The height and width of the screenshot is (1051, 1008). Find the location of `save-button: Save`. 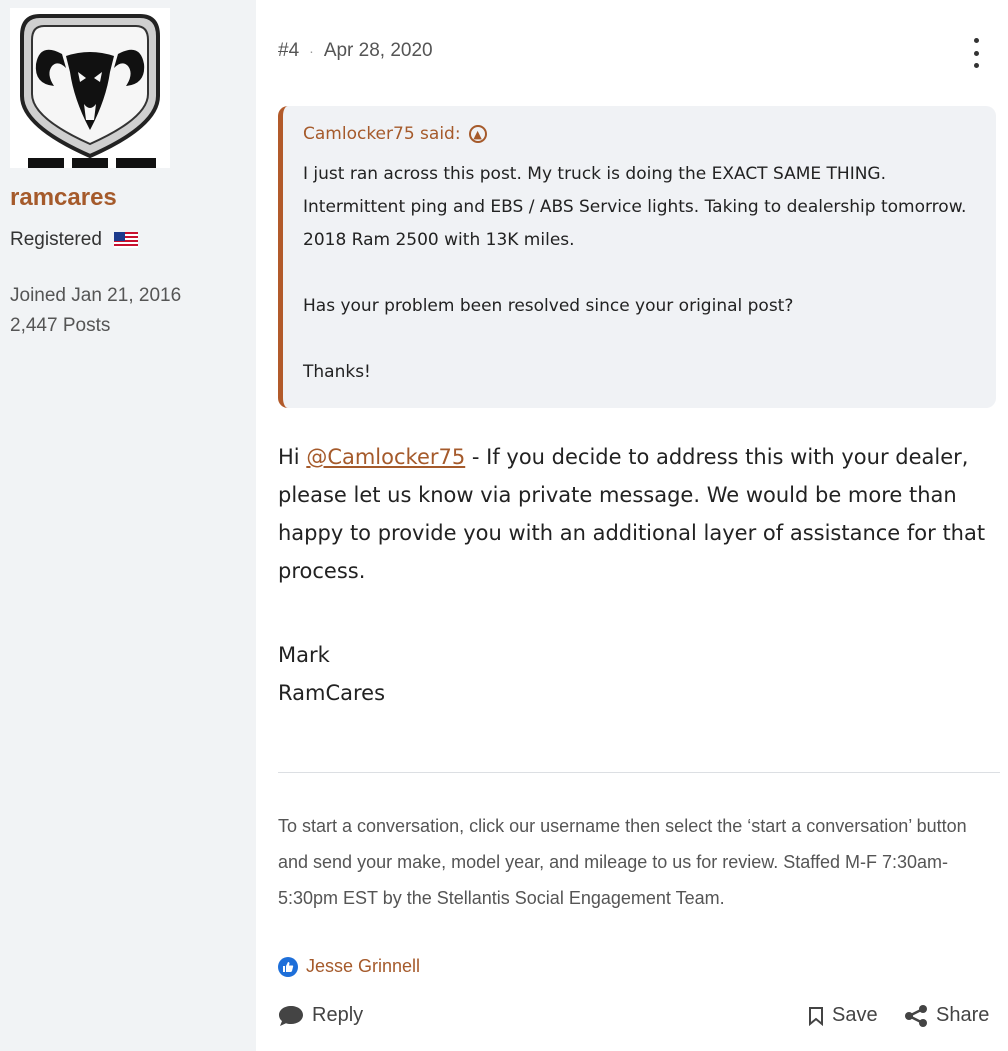

save-button: Save is located at coordinates (843, 1015).